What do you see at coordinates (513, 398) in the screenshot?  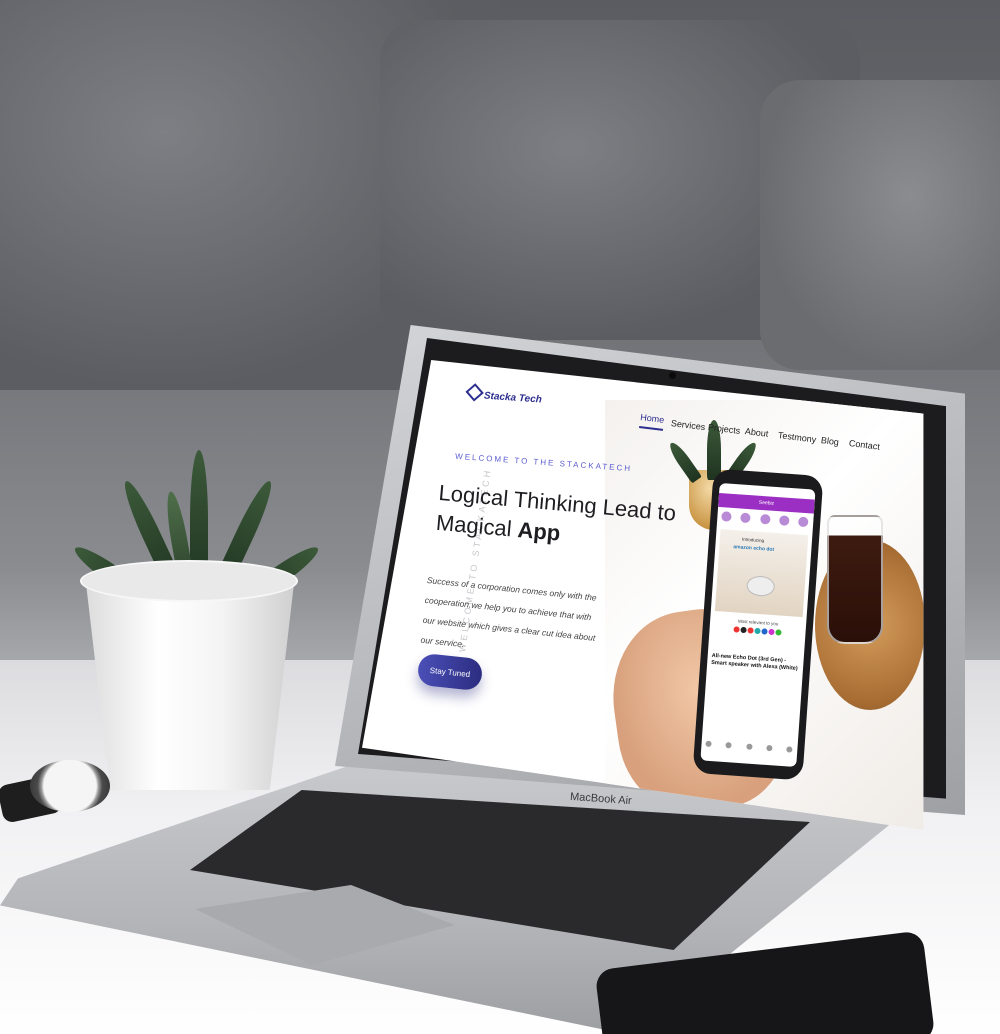 I see `logo-text: Stacka Tech` at bounding box center [513, 398].